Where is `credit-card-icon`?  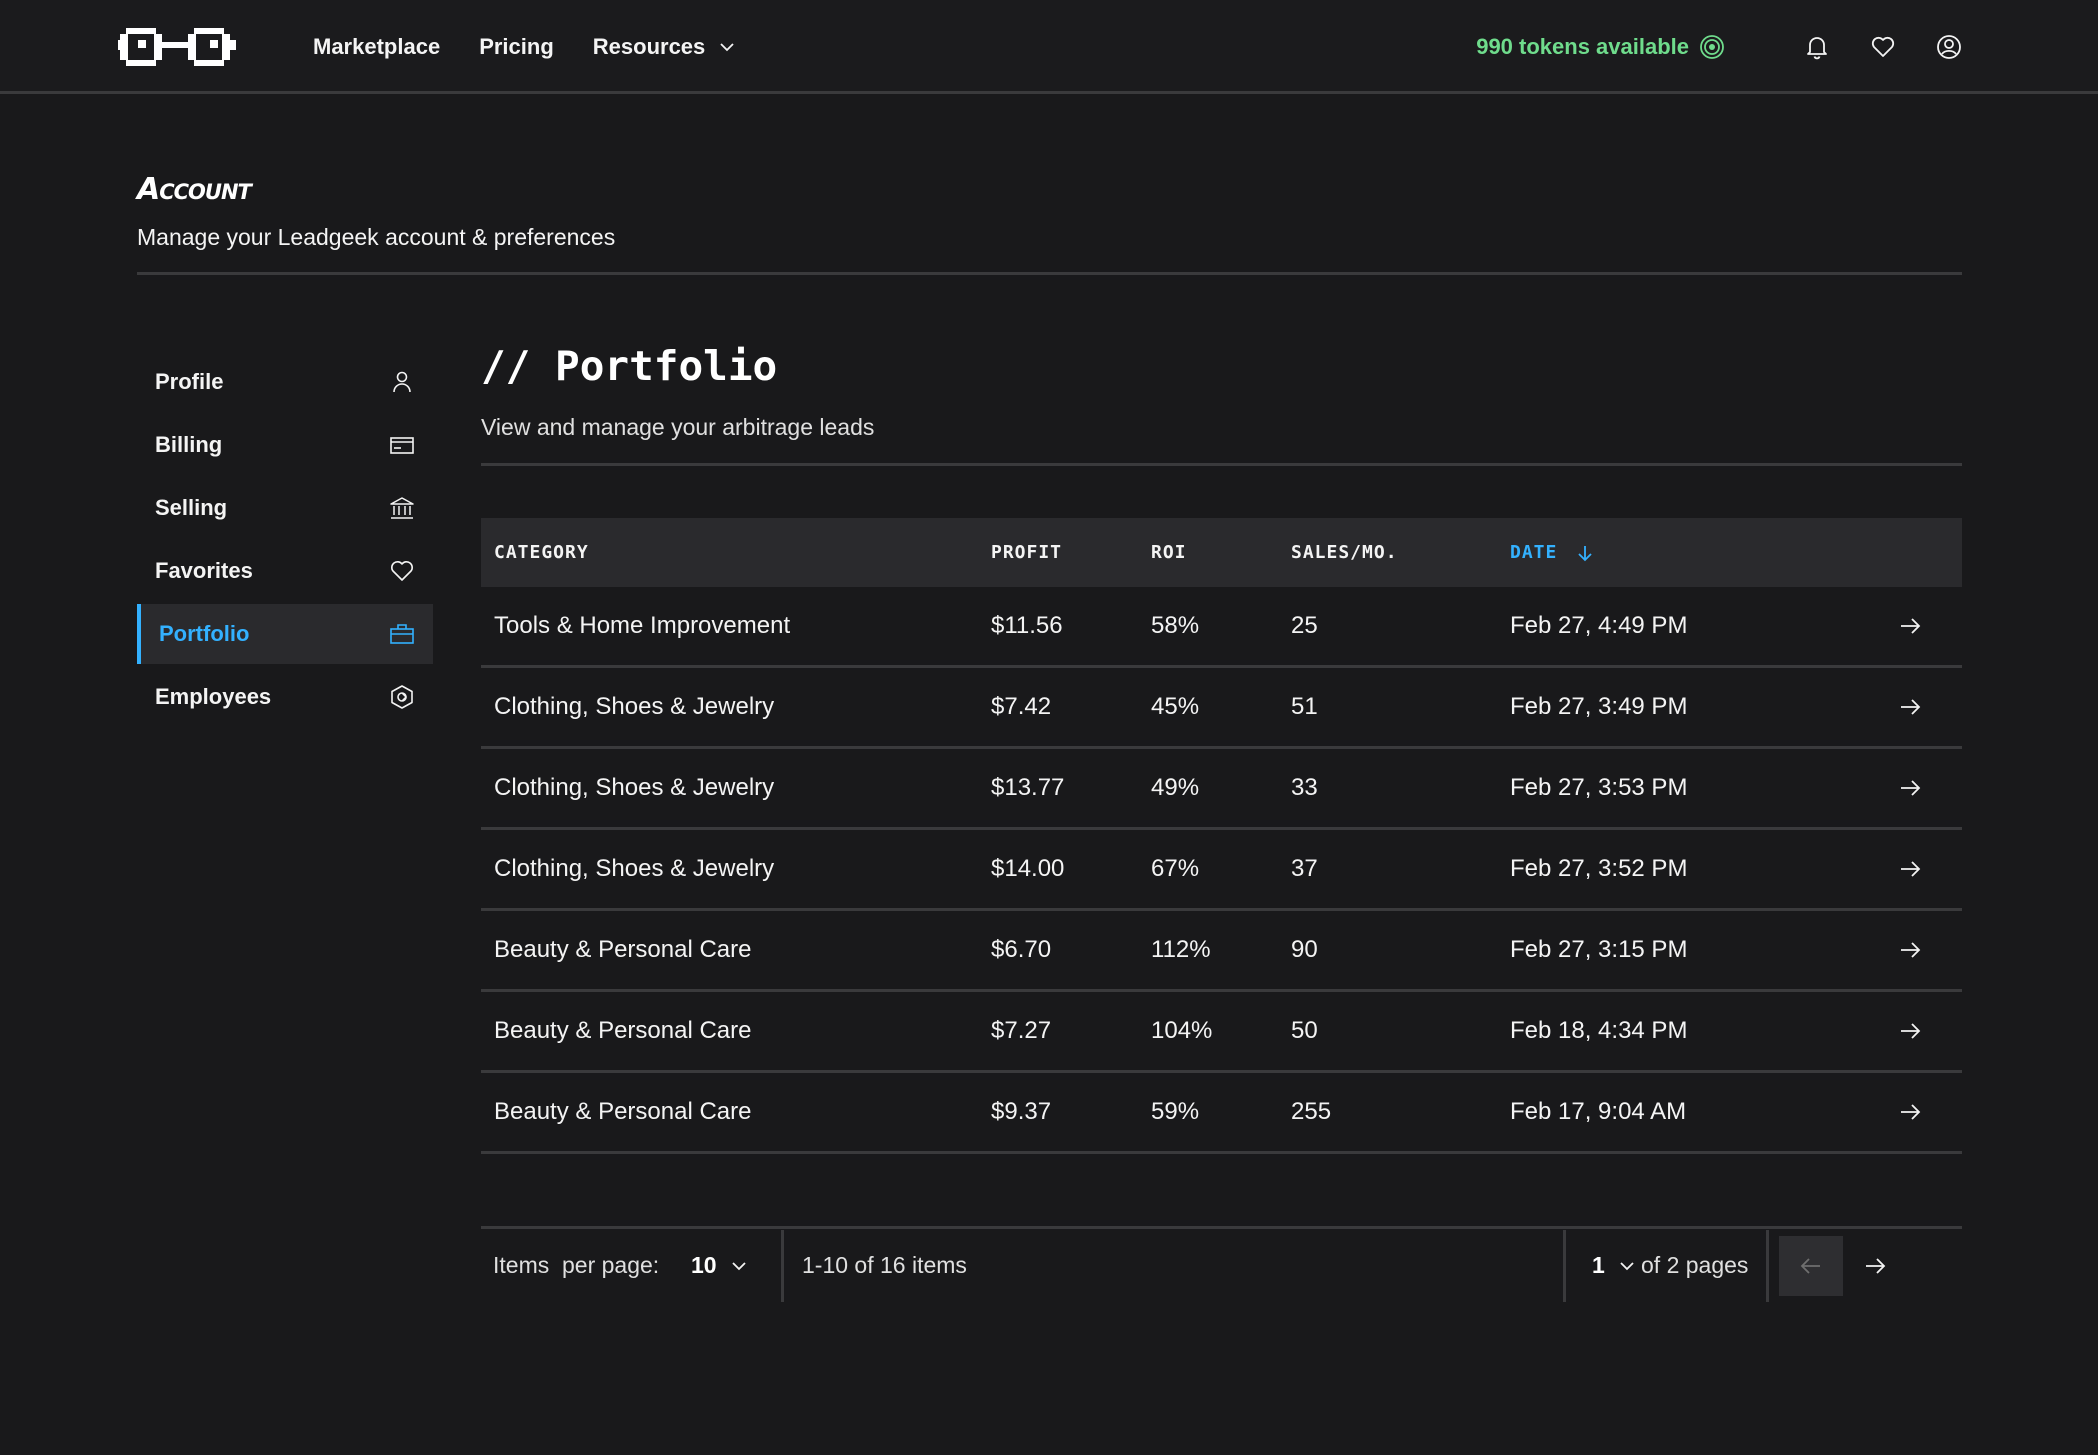
credit-card-icon is located at coordinates (402, 445).